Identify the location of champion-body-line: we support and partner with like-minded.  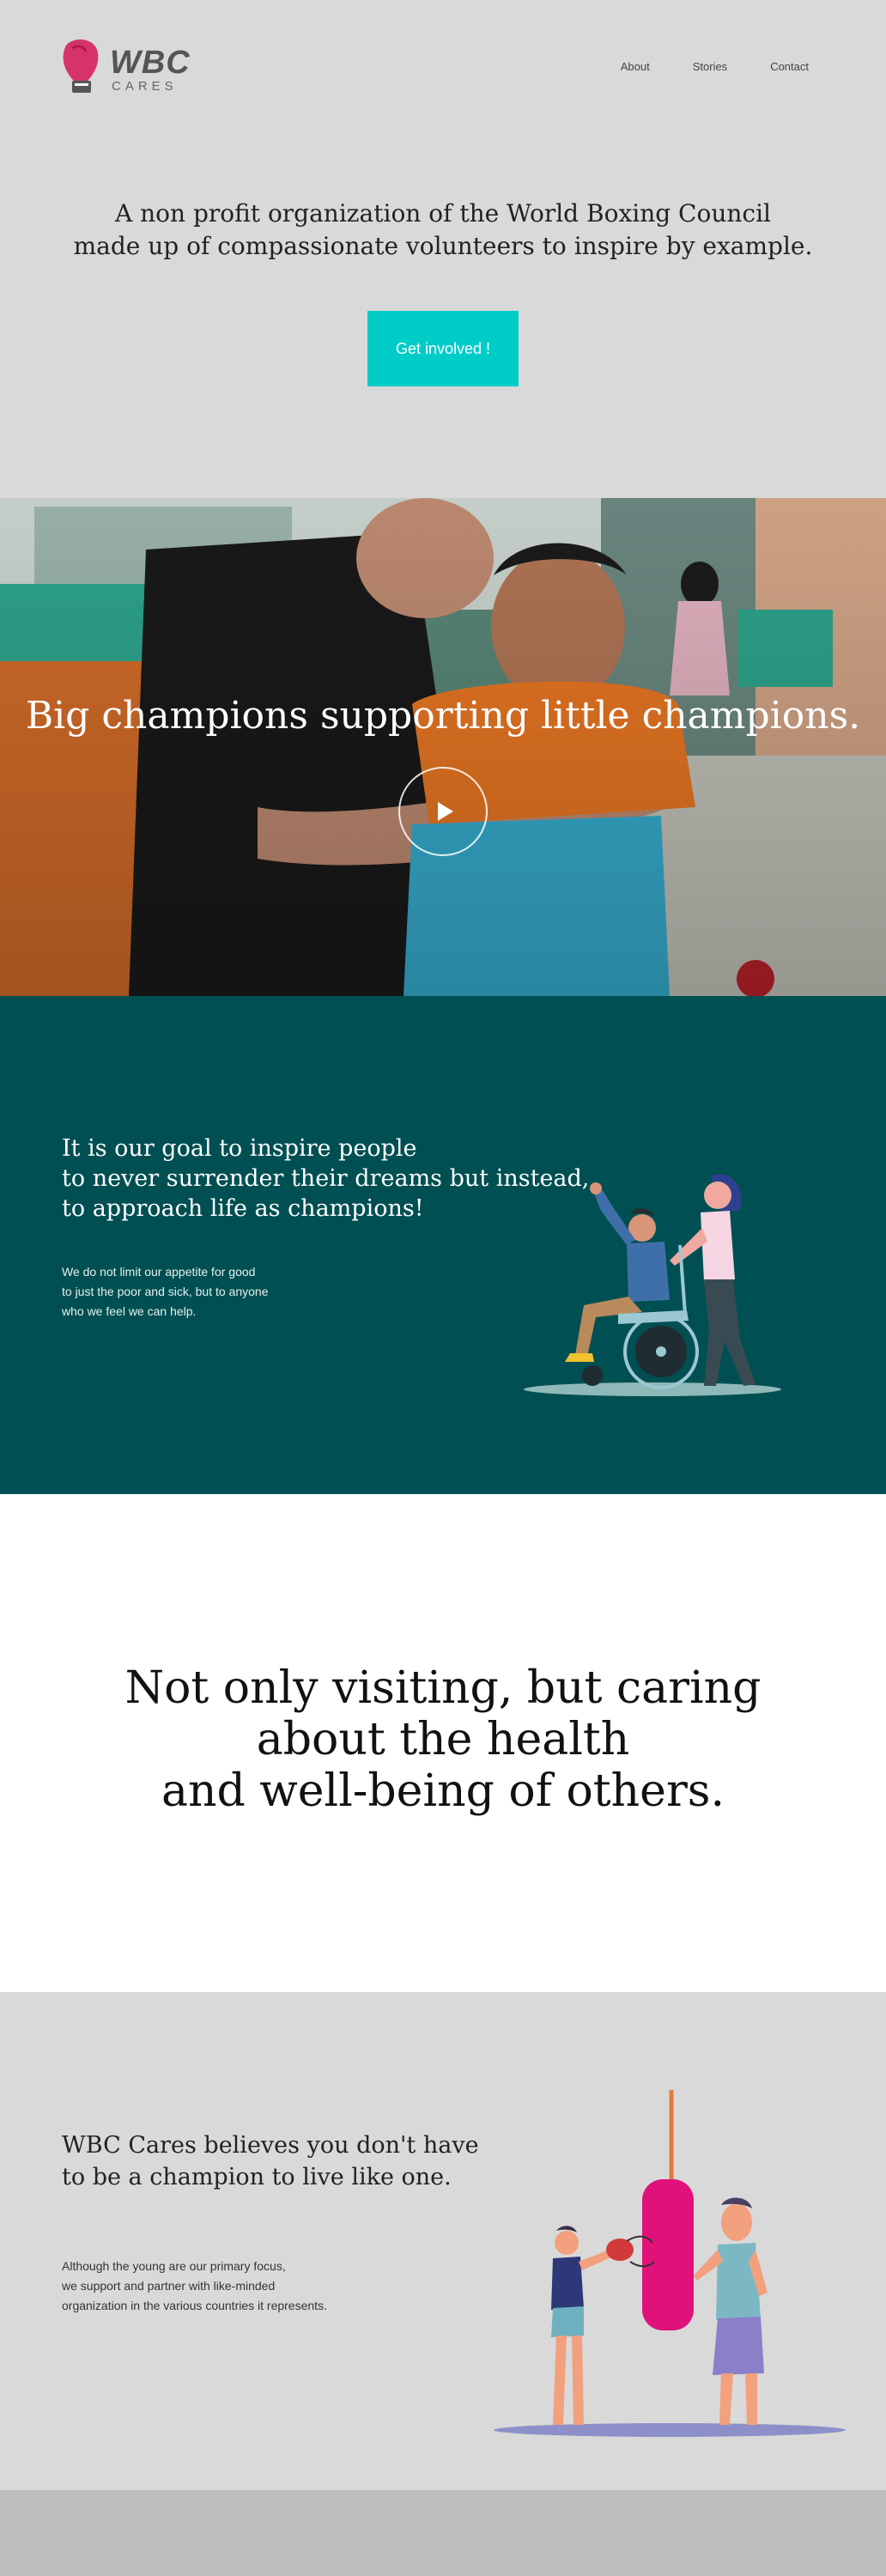
(169, 2286).